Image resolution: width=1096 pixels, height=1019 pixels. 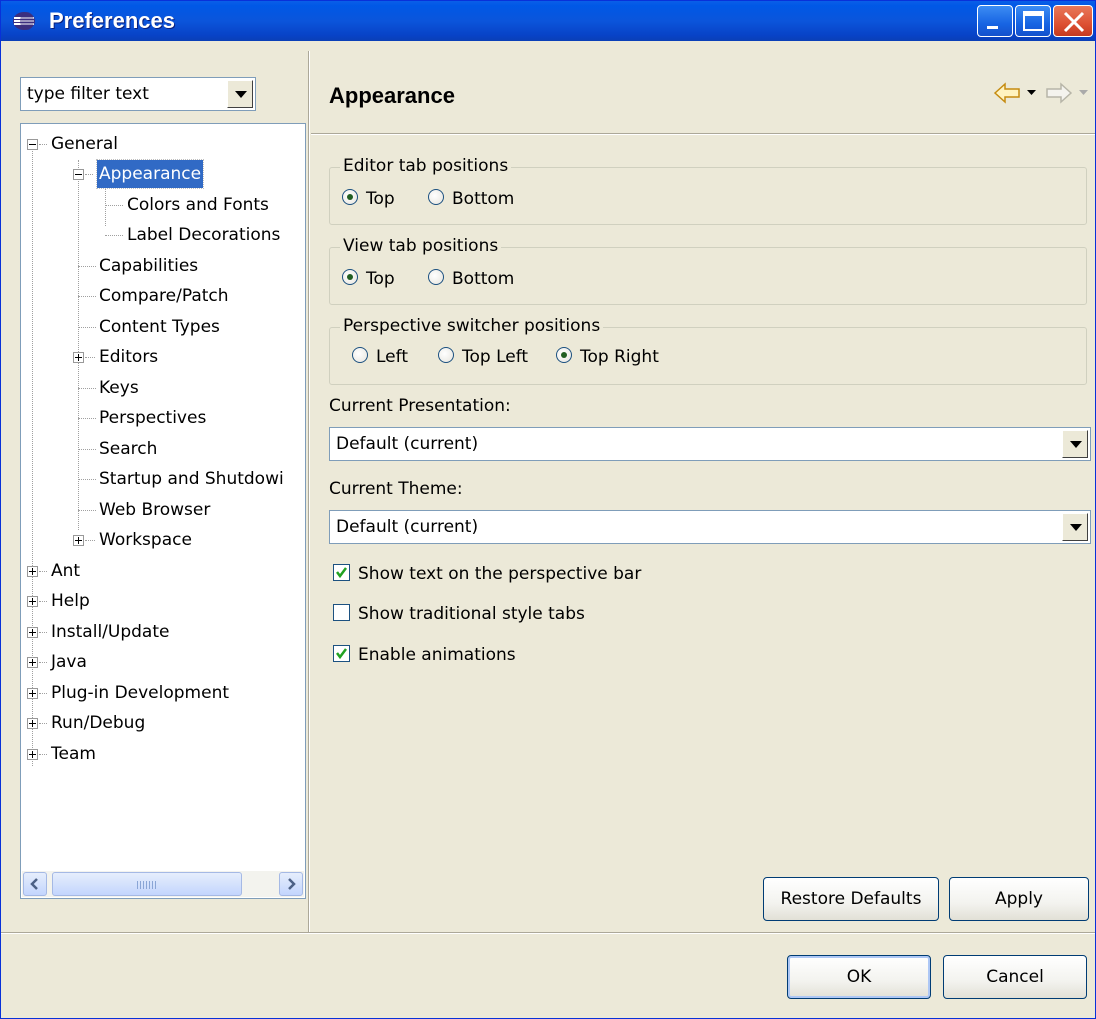 What do you see at coordinates (1019, 899) in the screenshot?
I see `apply-button: Apply` at bounding box center [1019, 899].